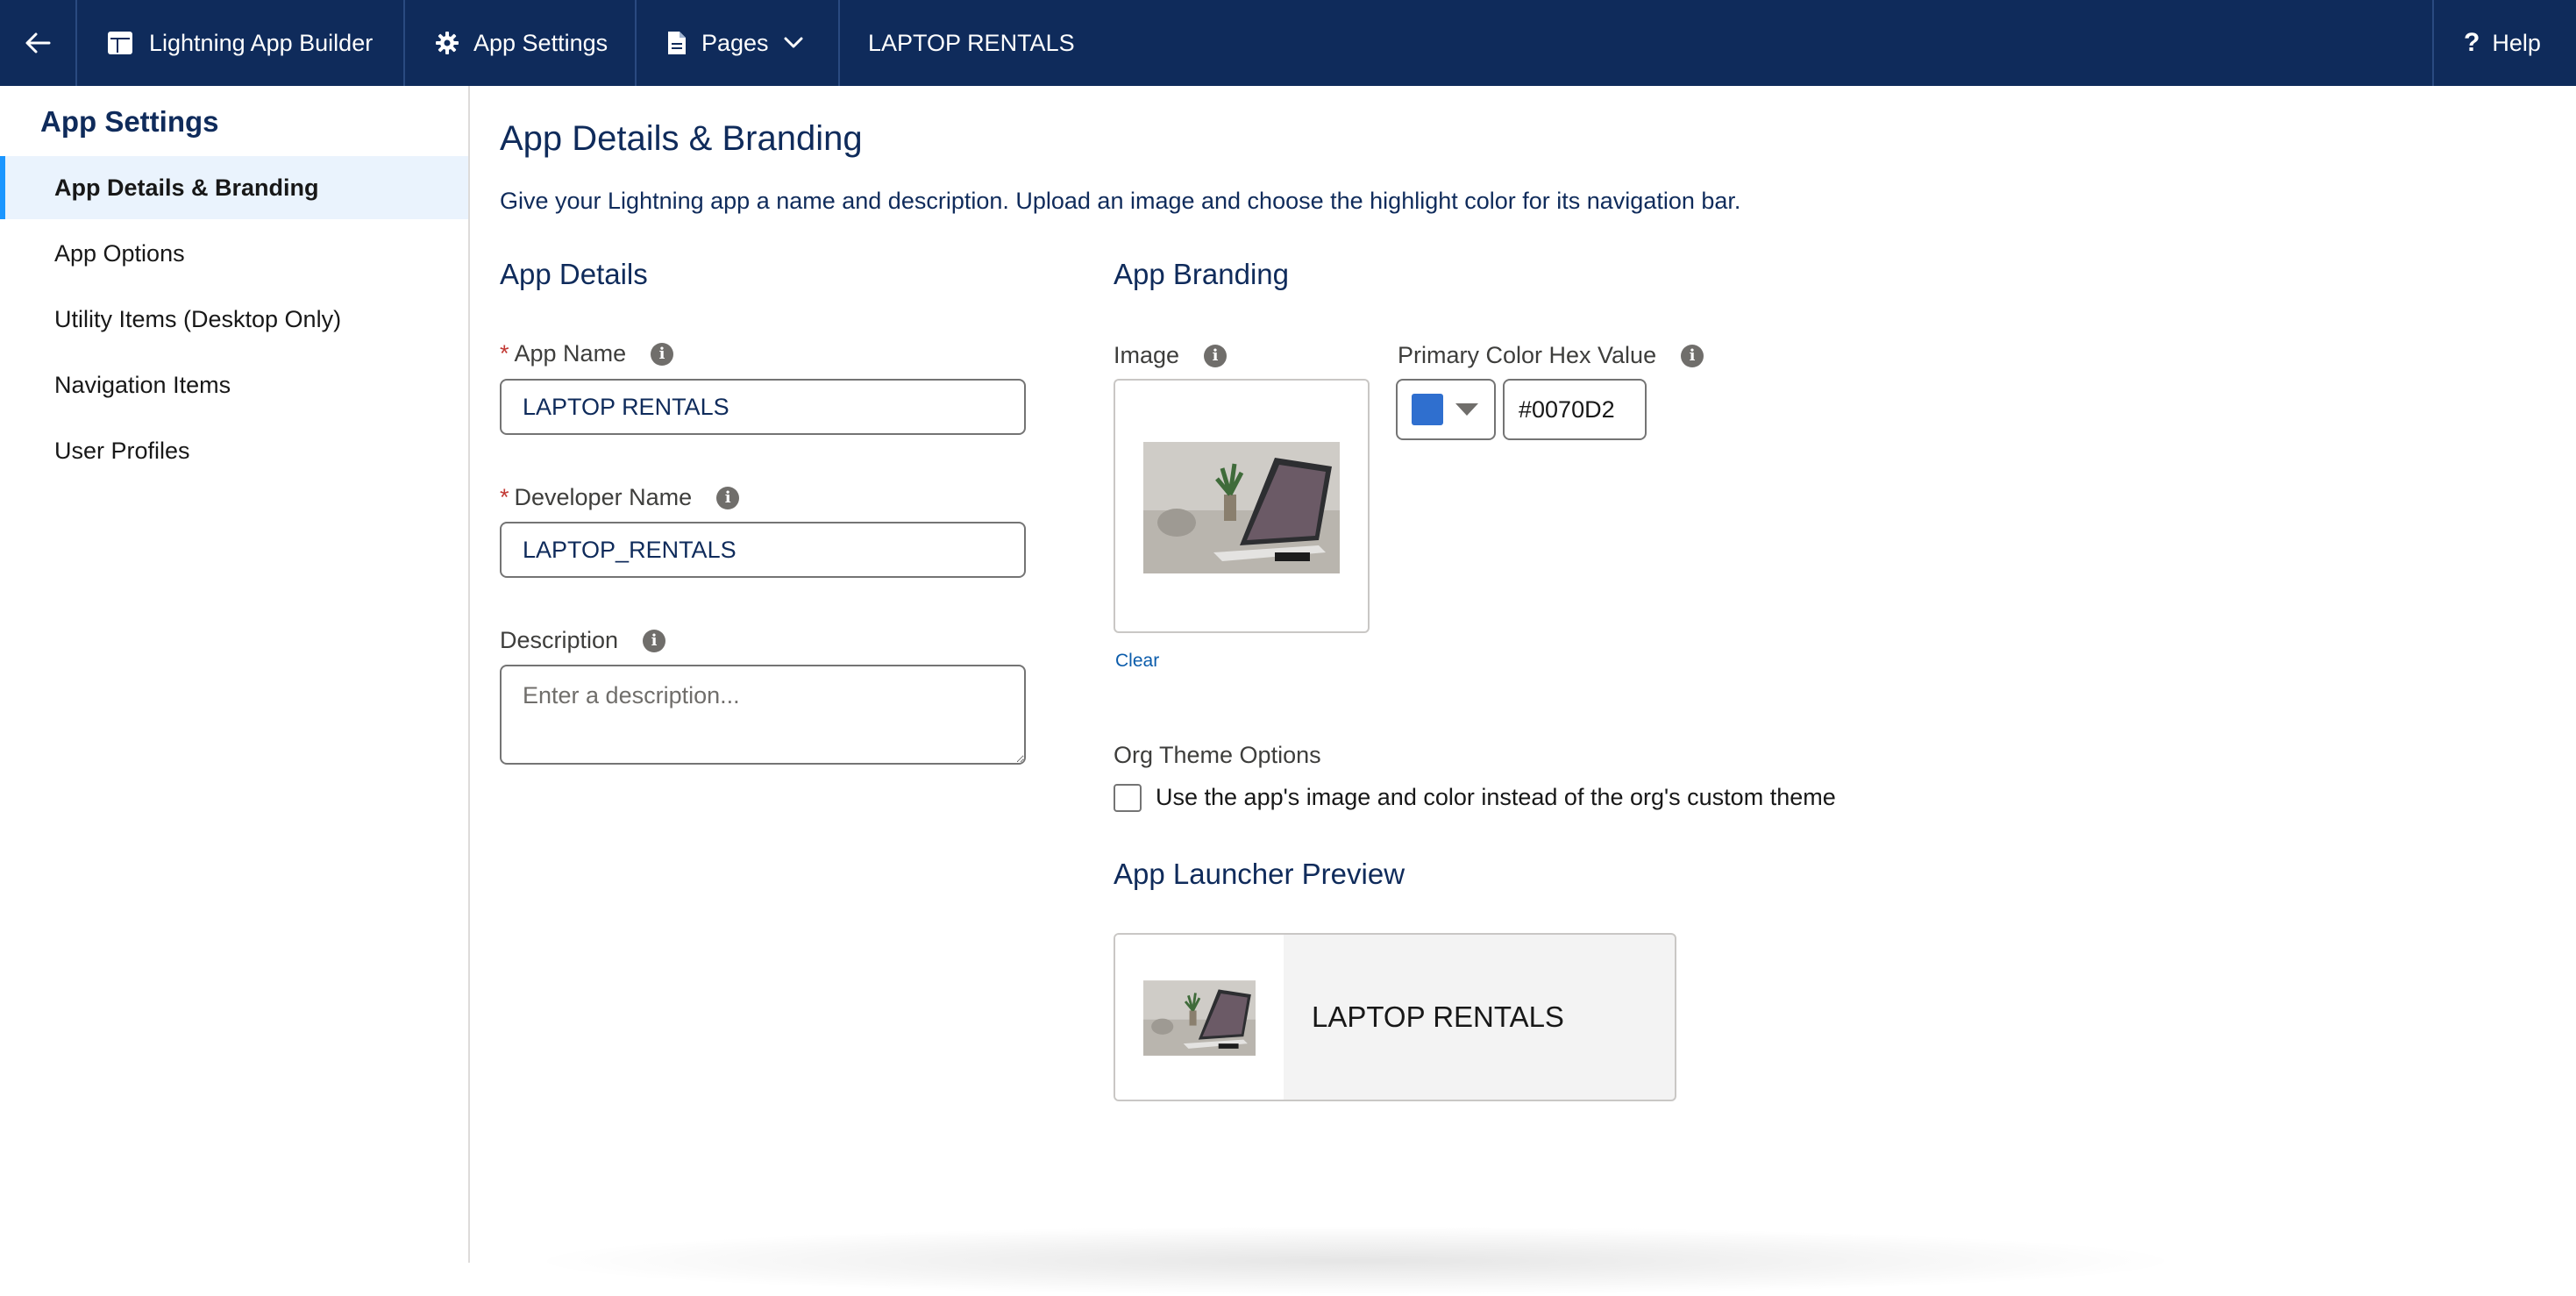 This screenshot has height=1296, width=2576. I want to click on hex-color-value: #0070D2, so click(1567, 409).